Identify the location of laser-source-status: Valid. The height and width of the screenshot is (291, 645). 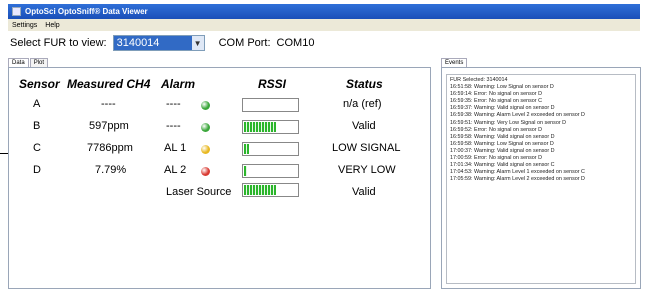
(364, 192).